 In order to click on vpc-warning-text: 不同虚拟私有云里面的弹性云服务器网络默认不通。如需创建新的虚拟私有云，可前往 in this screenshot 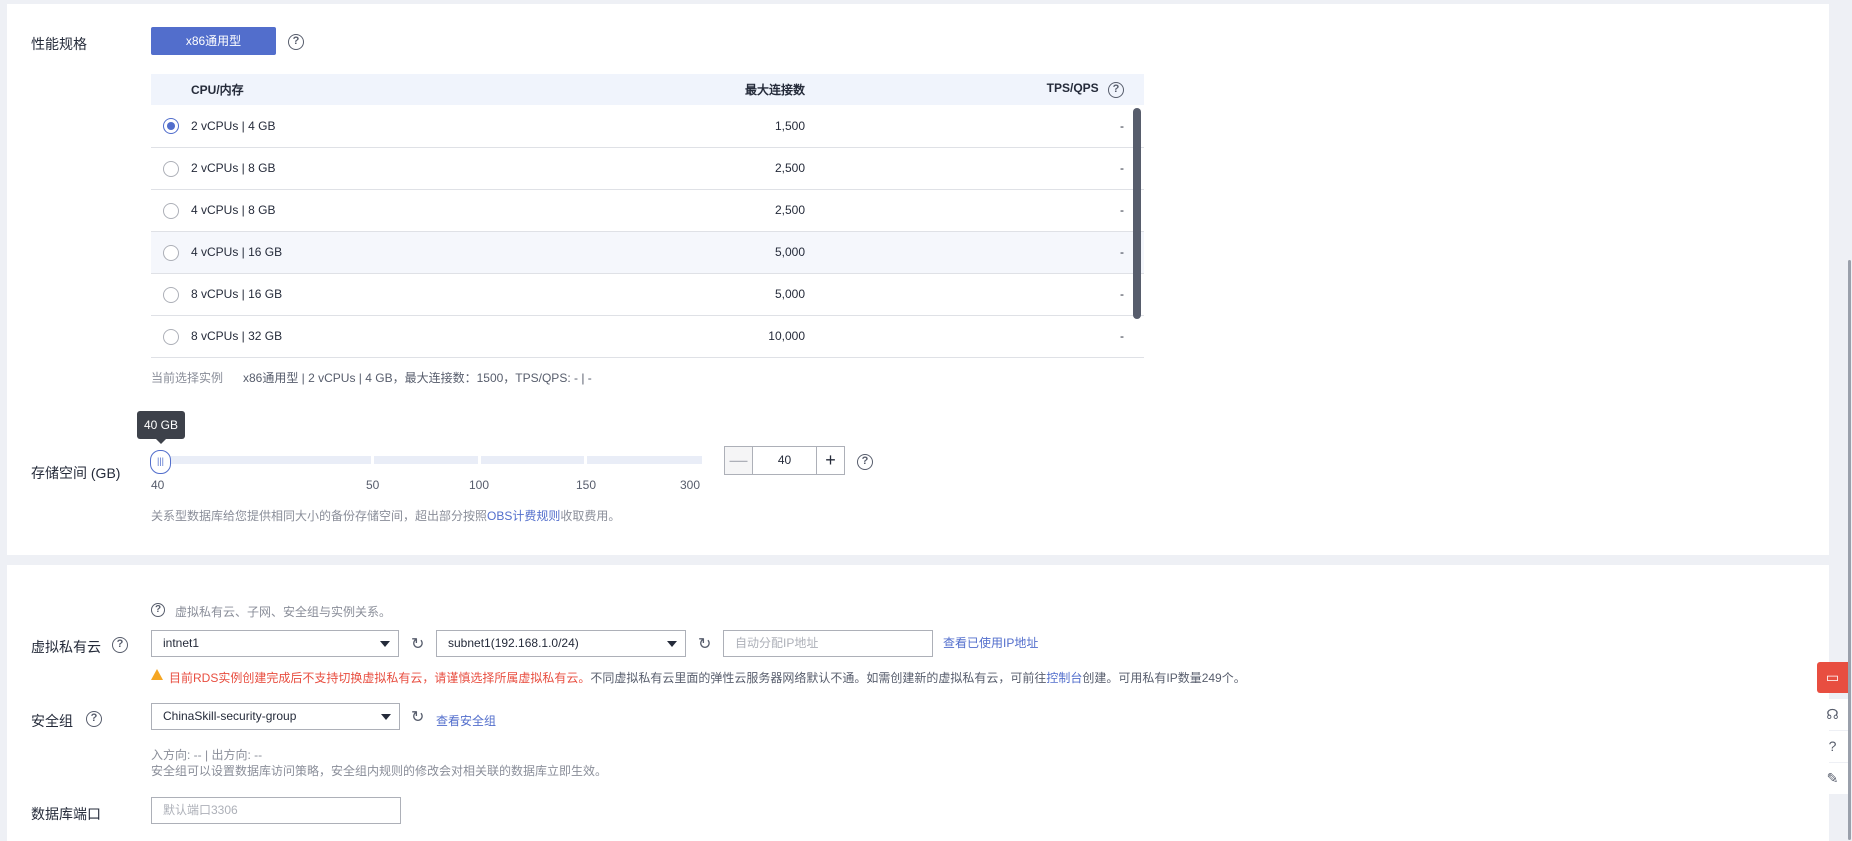, I will do `click(818, 678)`.